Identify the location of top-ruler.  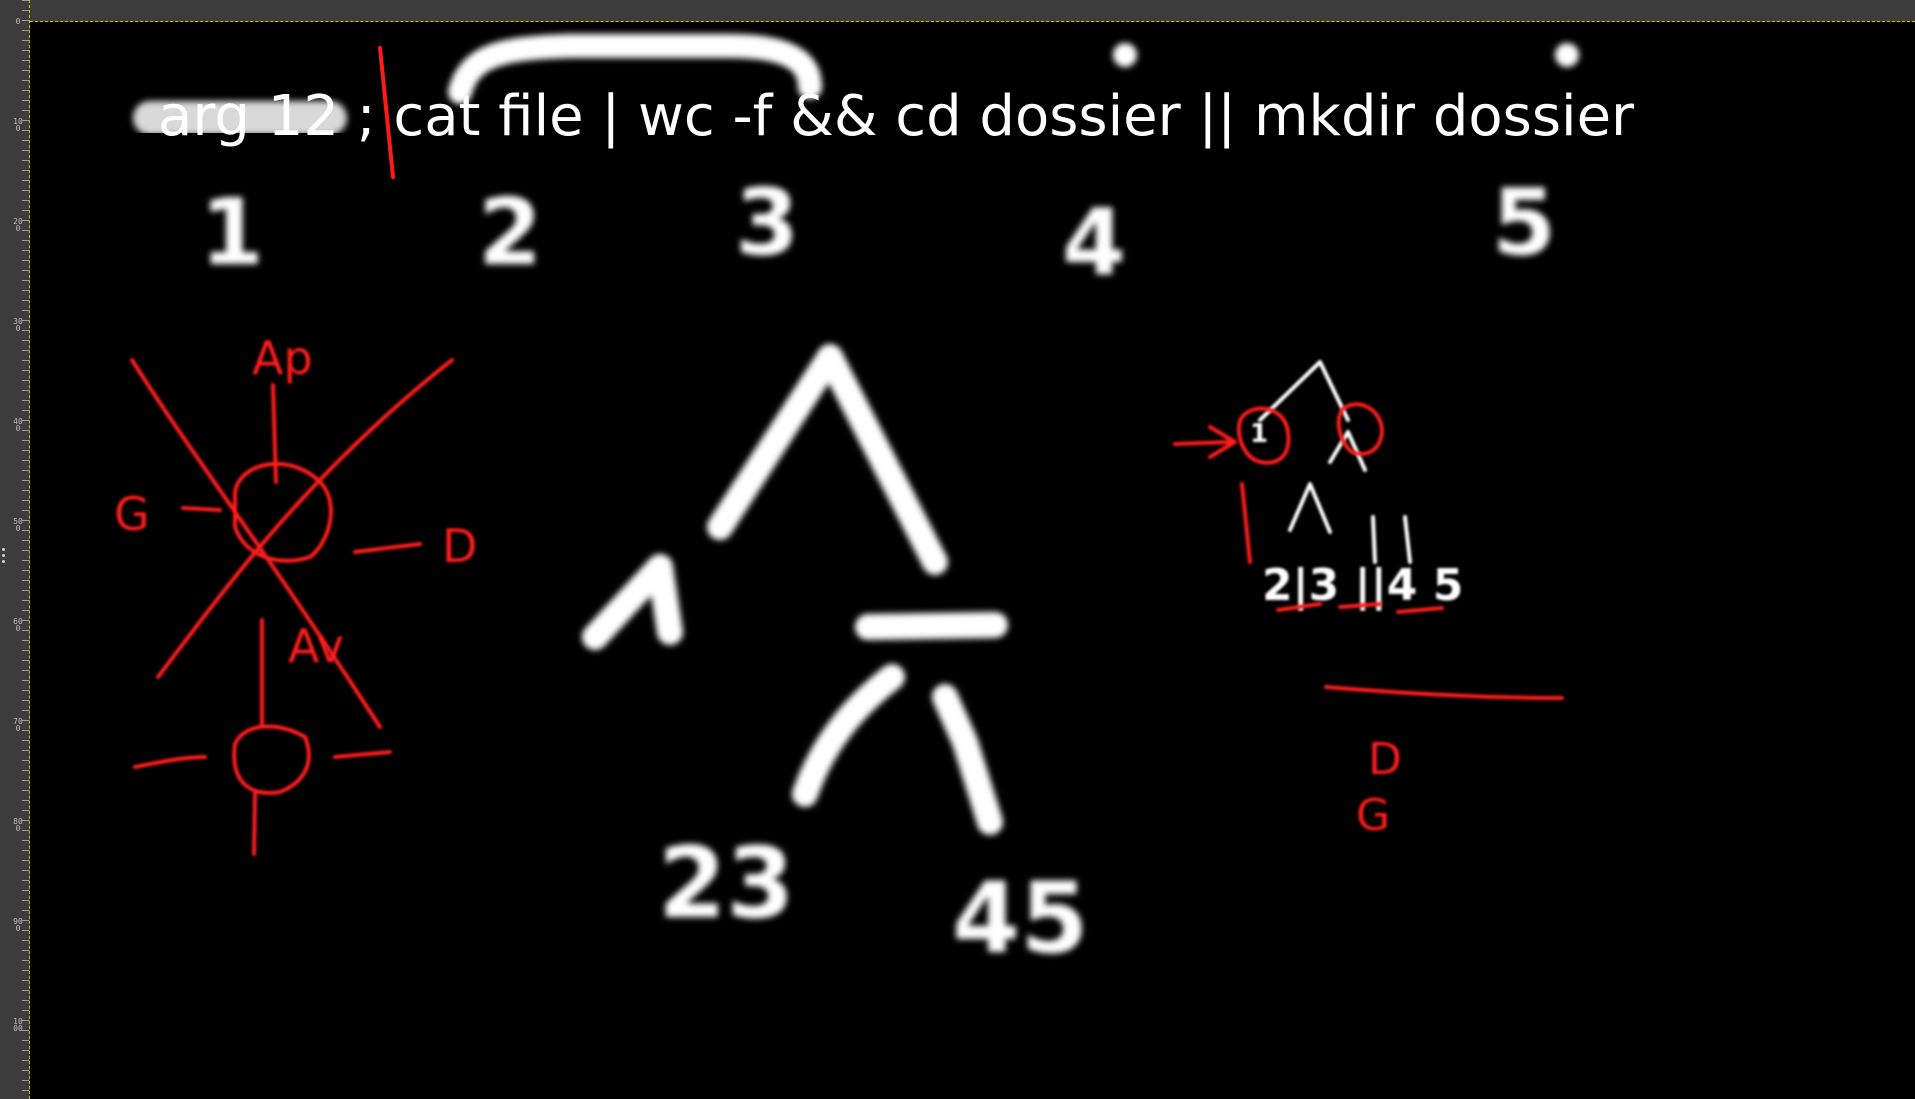
(957, 11).